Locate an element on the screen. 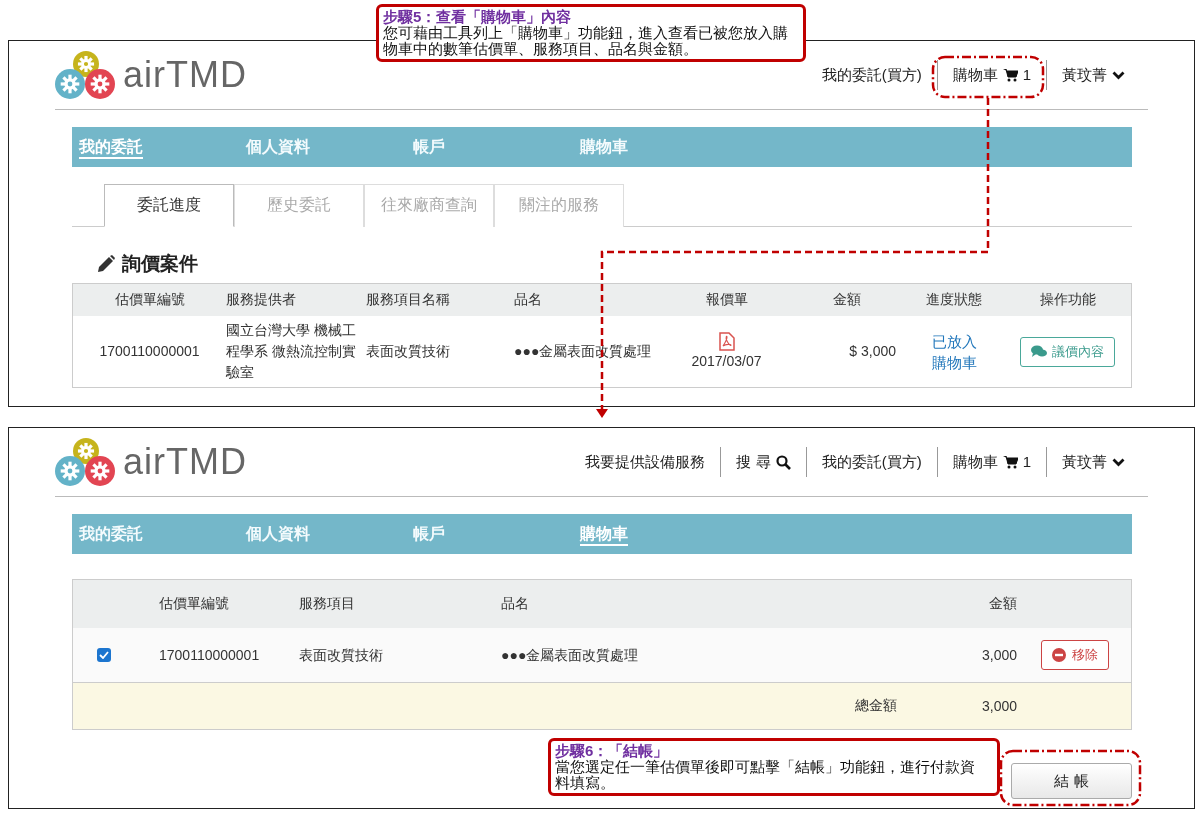  section-title: 詢價案件 is located at coordinates (160, 264).